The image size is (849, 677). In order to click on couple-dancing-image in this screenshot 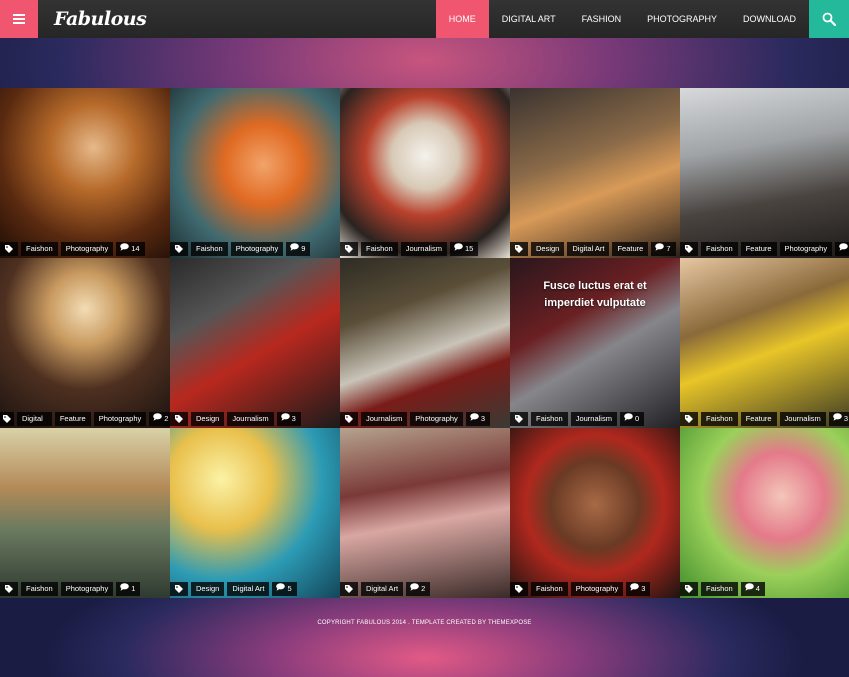, I will do `click(255, 513)`.